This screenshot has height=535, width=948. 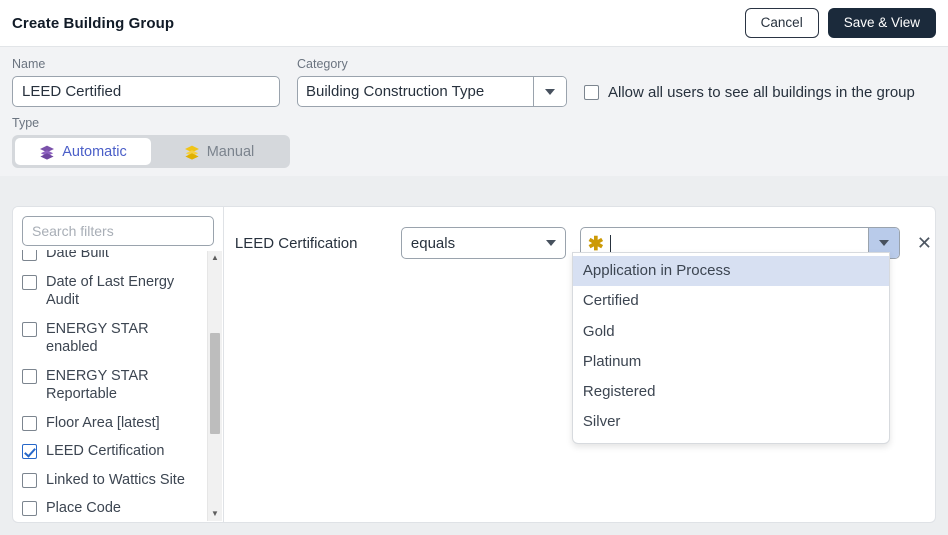 I want to click on option-application-in-process: Application in Process, so click(x=730, y=271).